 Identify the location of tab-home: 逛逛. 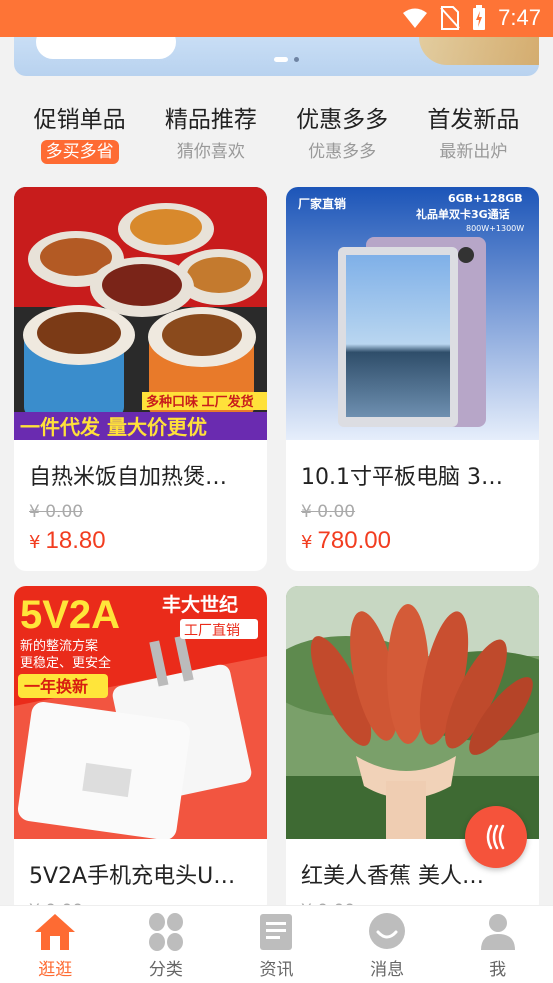
(55, 944).